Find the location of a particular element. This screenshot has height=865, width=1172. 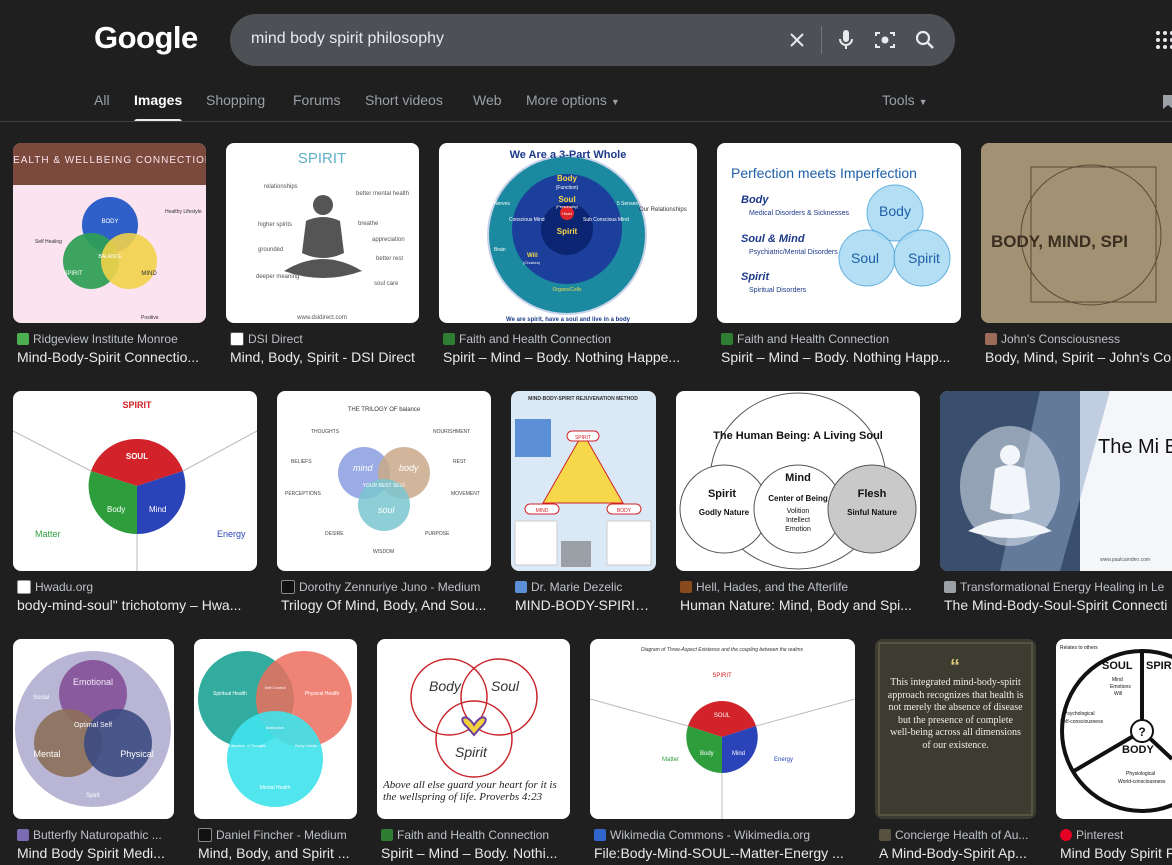

result-source: John's Consciousness is located at coordinates (1078, 339).